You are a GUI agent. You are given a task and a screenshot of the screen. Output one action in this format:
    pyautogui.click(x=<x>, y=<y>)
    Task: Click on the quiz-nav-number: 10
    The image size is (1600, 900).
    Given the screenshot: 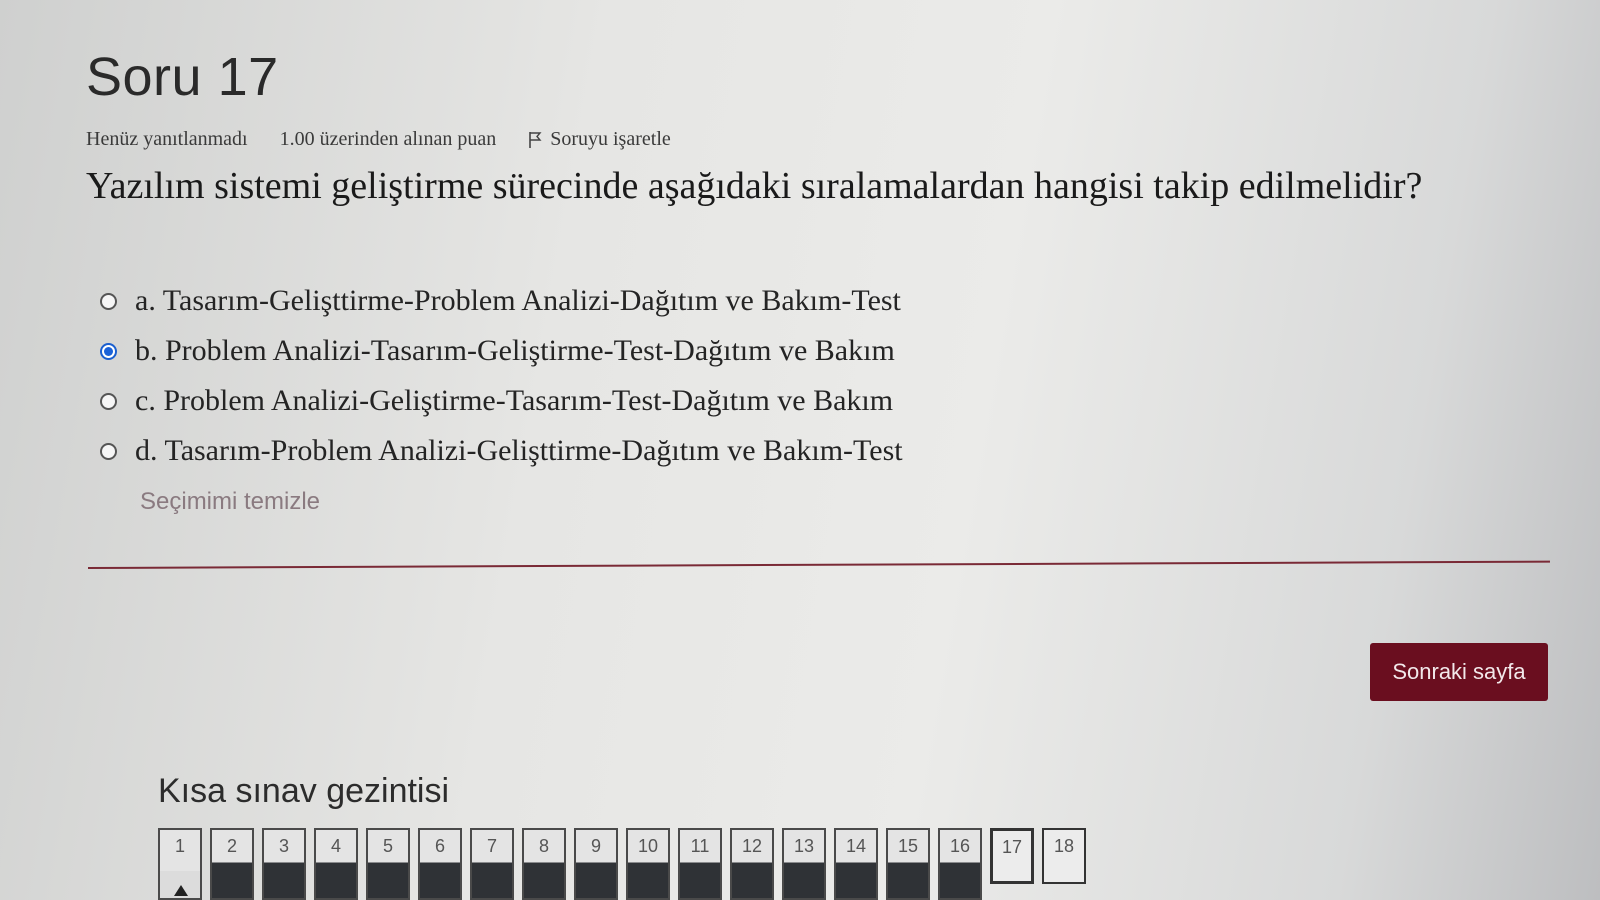 What is the action you would take?
    pyautogui.click(x=648, y=846)
    